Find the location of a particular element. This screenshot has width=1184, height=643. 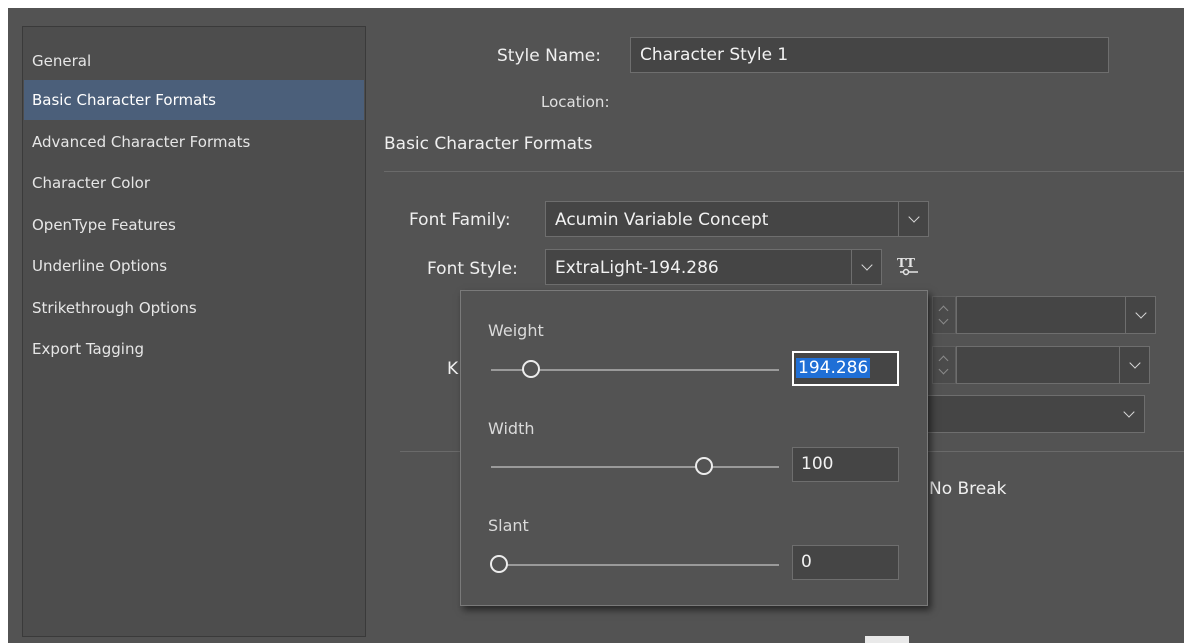

style-name-label: Style Name: is located at coordinates (549, 56).